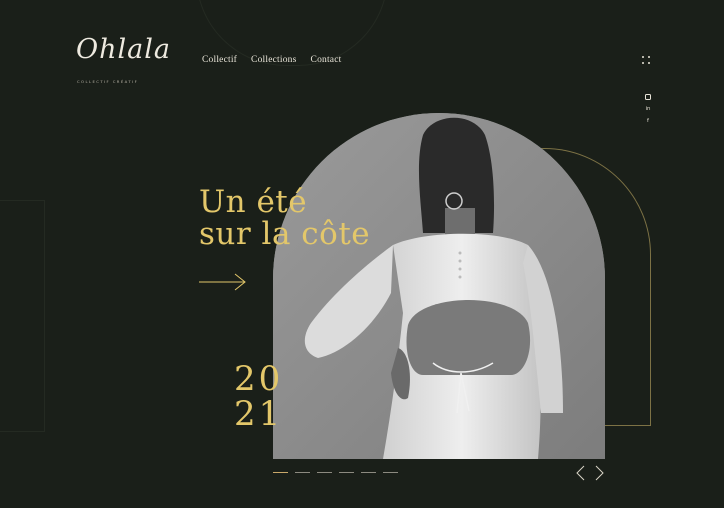  What do you see at coordinates (648, 124) in the screenshot?
I see `facebook-icon: f` at bounding box center [648, 124].